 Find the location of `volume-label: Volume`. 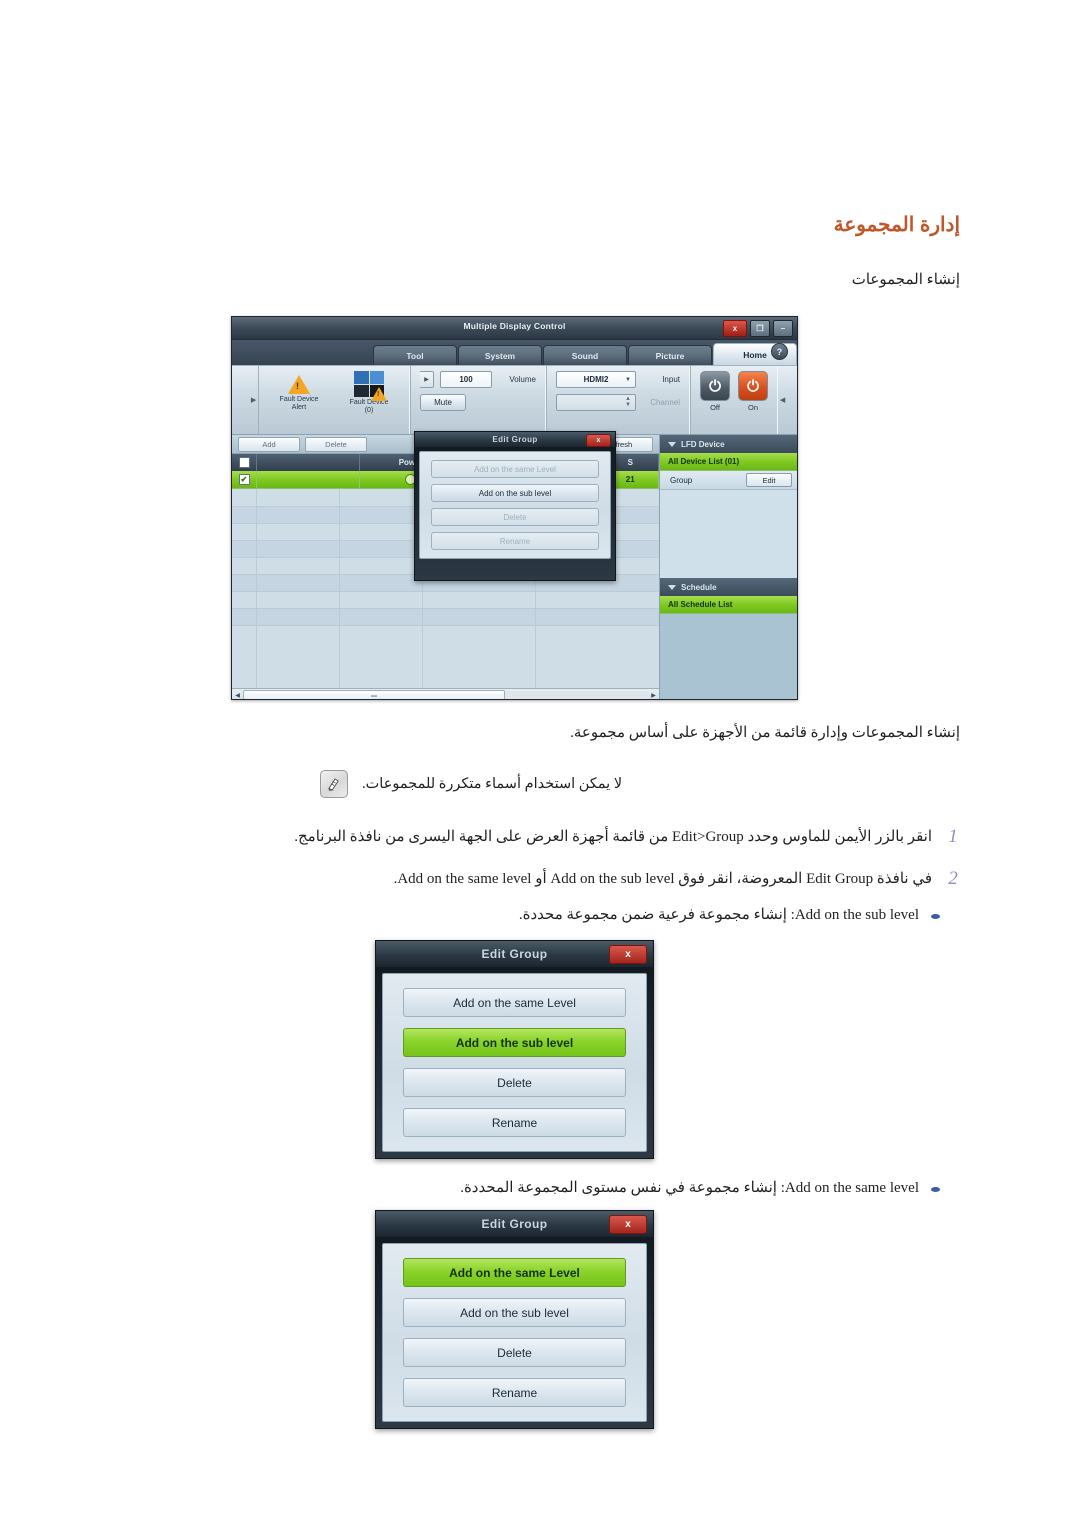

volume-label: Volume is located at coordinates (522, 379).